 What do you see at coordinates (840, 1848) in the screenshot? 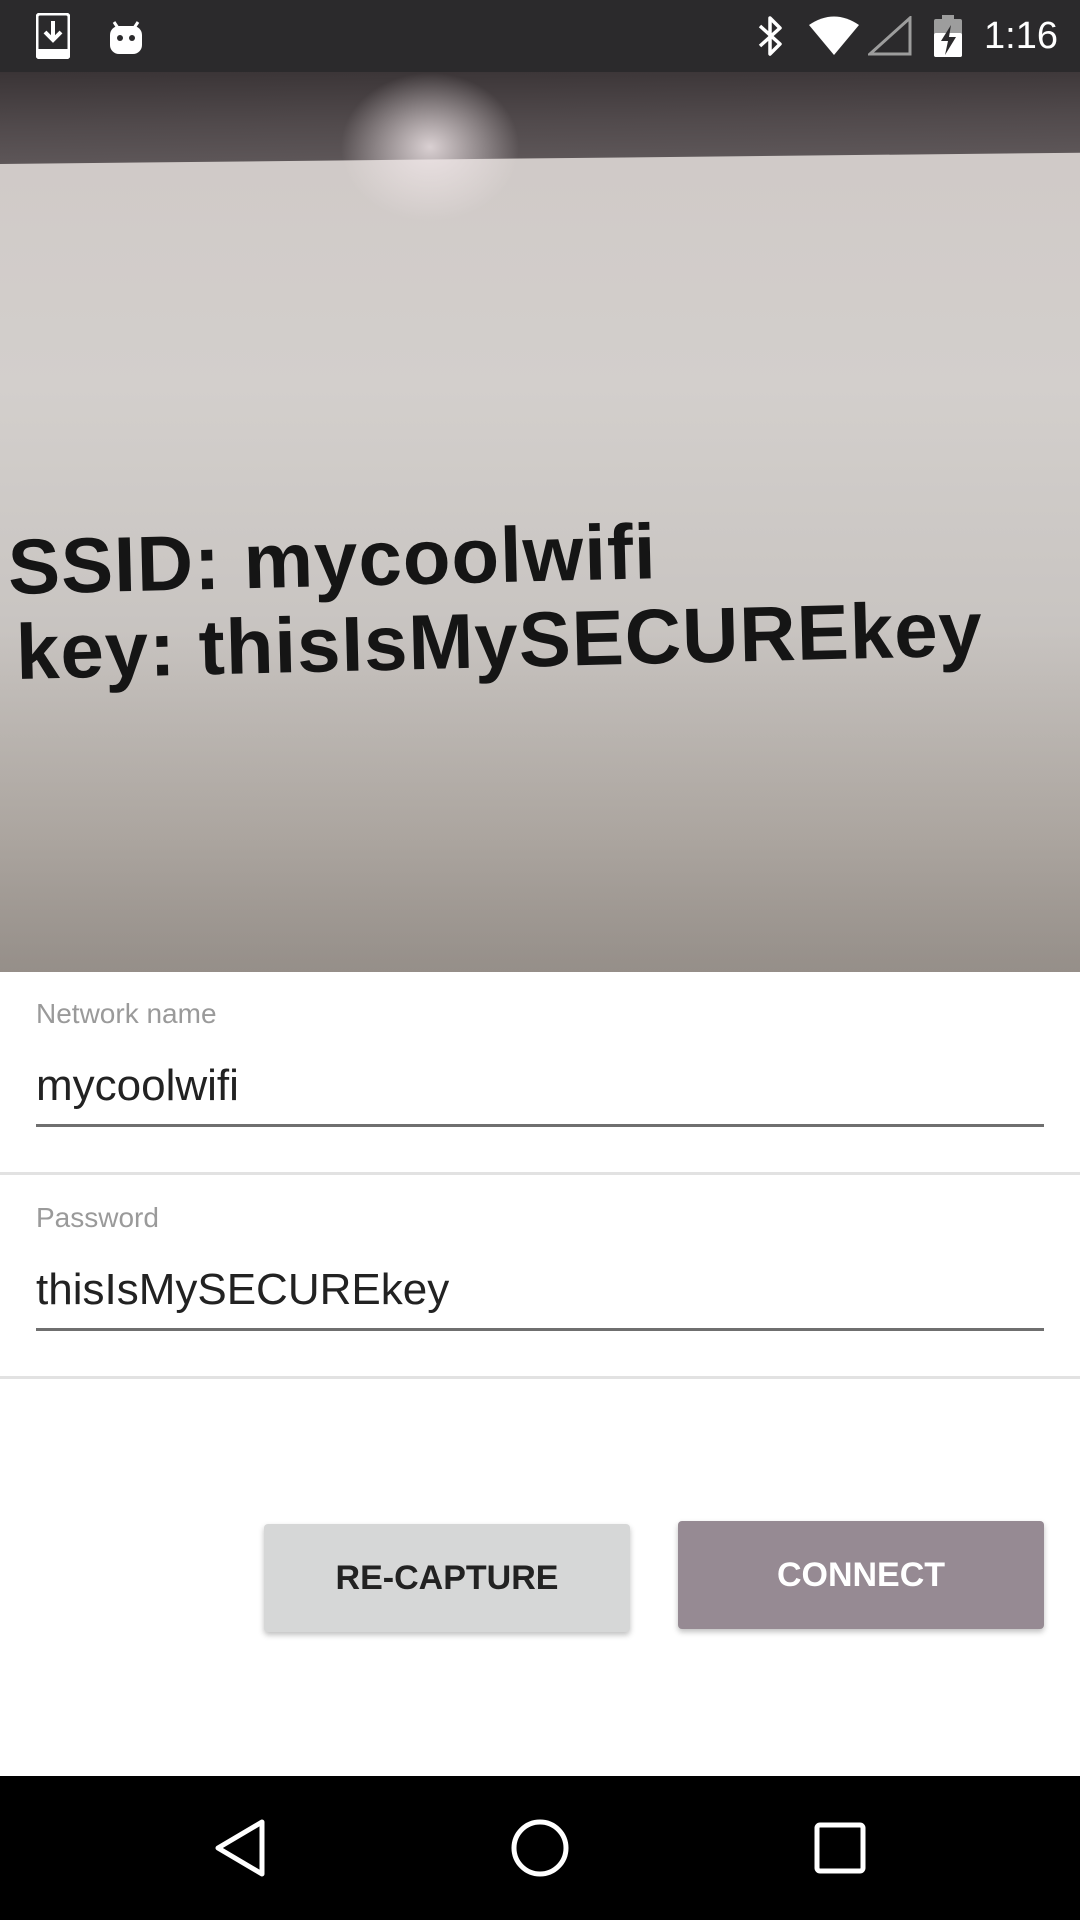
I see `recents-icon` at bounding box center [840, 1848].